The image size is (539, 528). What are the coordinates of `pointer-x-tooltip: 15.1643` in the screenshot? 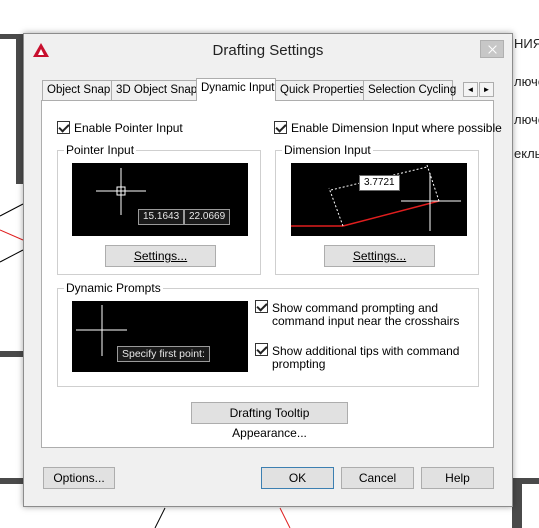 It's located at (161, 217).